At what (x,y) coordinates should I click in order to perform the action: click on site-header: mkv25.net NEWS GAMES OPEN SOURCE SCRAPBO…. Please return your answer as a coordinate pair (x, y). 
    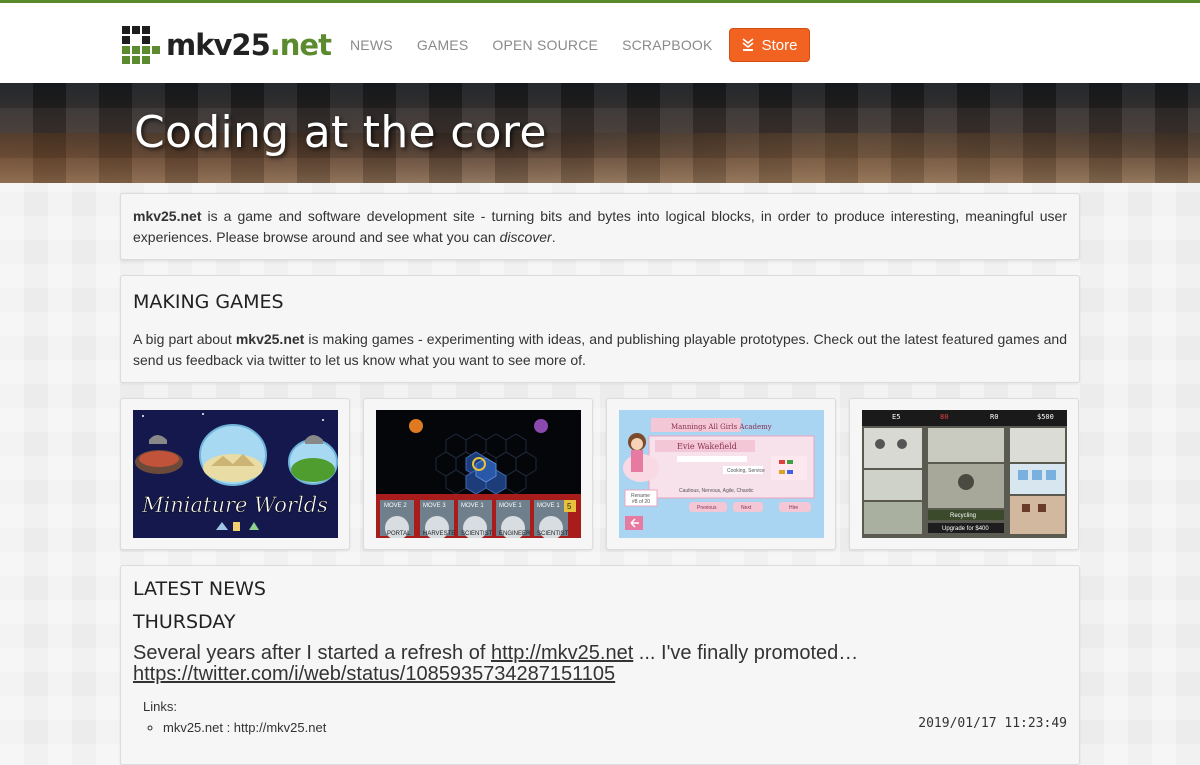
    Looking at the image, I should click on (600, 43).